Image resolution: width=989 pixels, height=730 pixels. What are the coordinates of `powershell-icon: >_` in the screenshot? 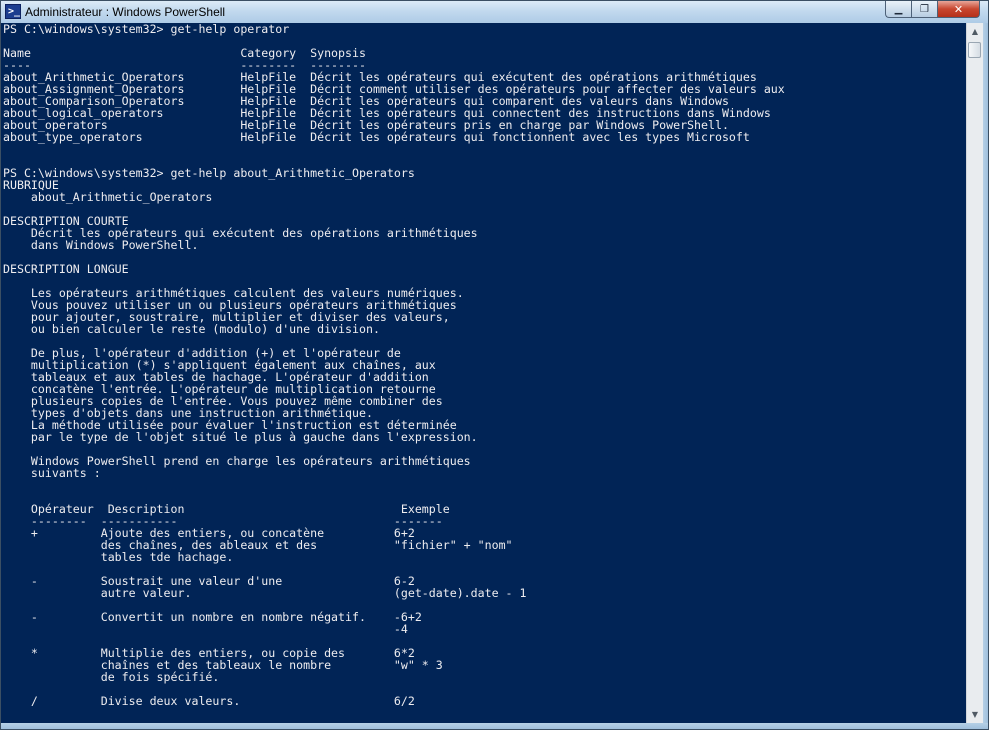 It's located at (13, 11).